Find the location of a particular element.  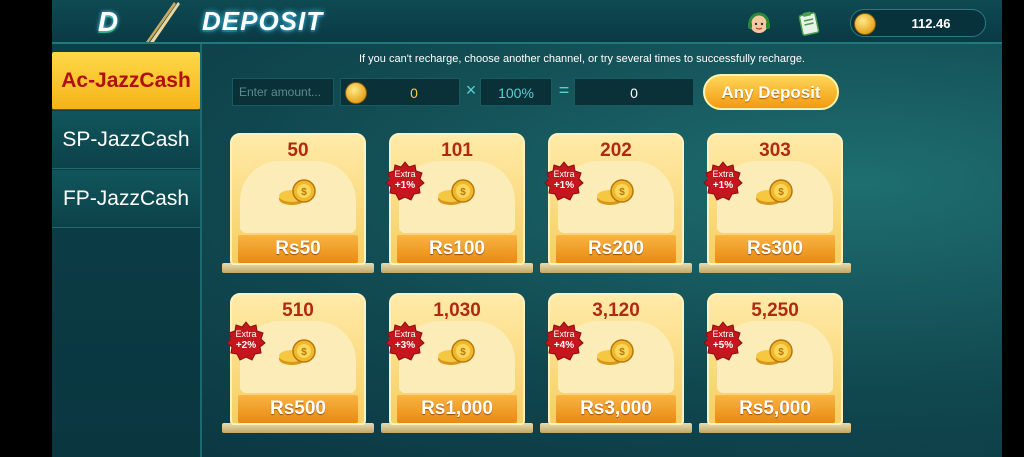

deposit-option-card: 202 $ Rs200 Extra +1% is located at coordinates (616, 203).